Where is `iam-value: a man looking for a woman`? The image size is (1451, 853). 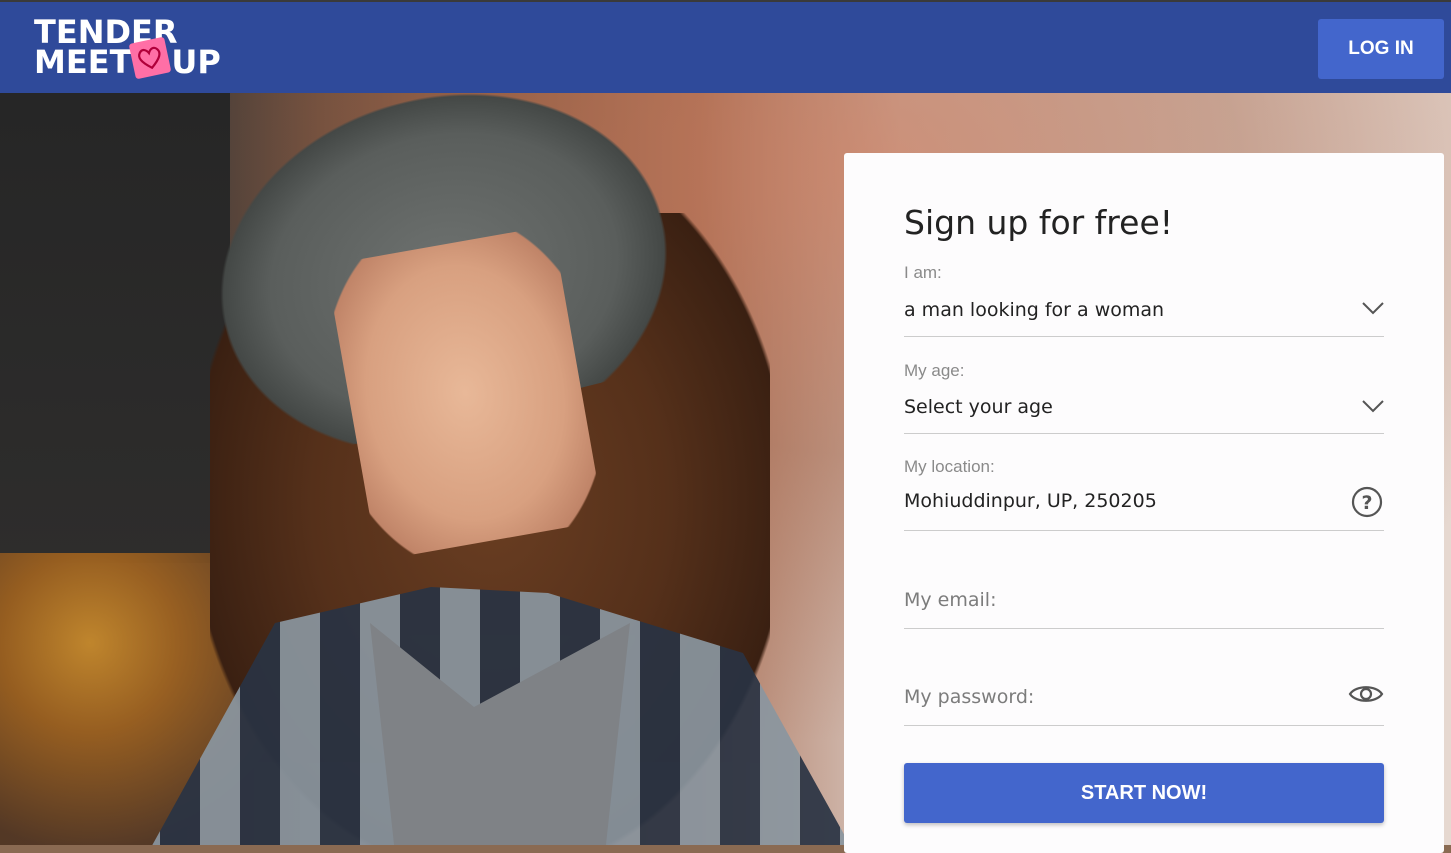
iam-value: a man looking for a woman is located at coordinates (1034, 310).